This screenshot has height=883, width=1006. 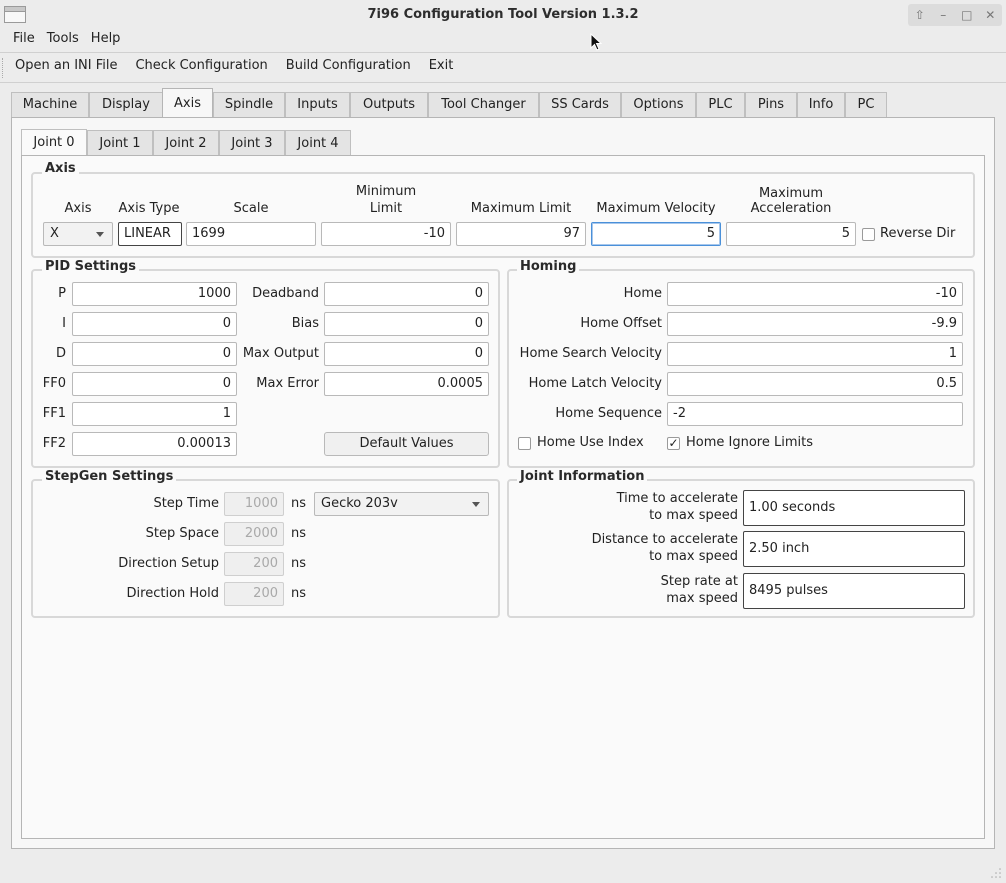 I want to click on reverse-dir-checkbox, so click(x=868, y=234).